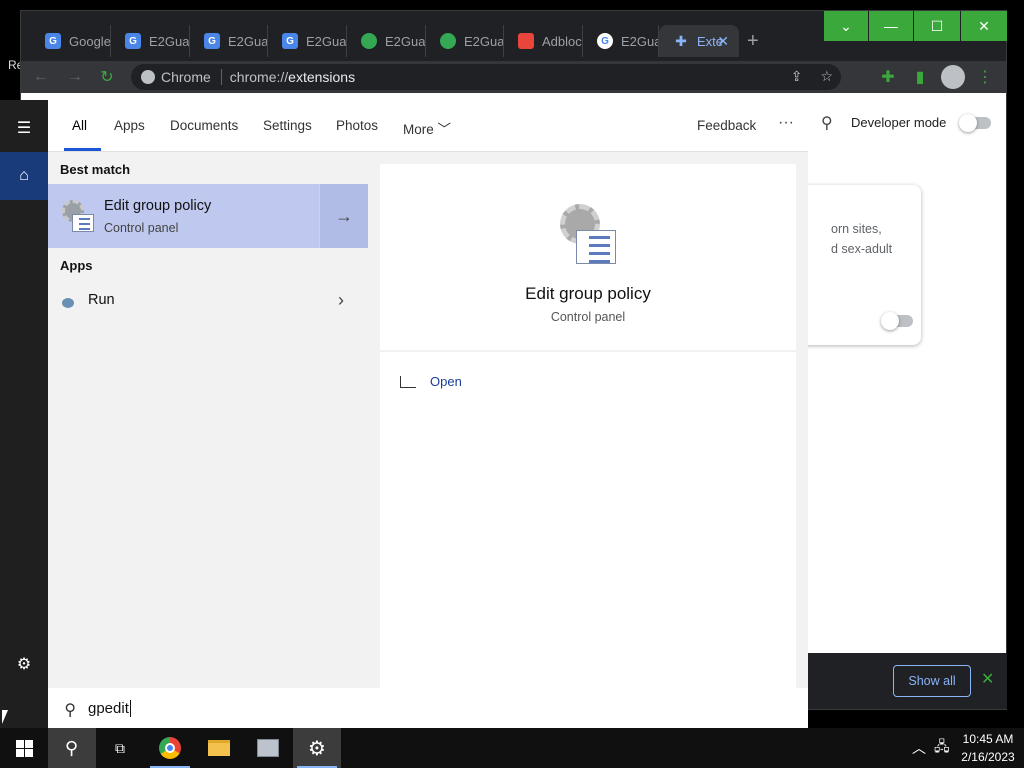 The width and height of the screenshot is (1024, 768). Describe the element at coordinates (753, 41) in the screenshot. I see `new-tab-button: +` at that location.